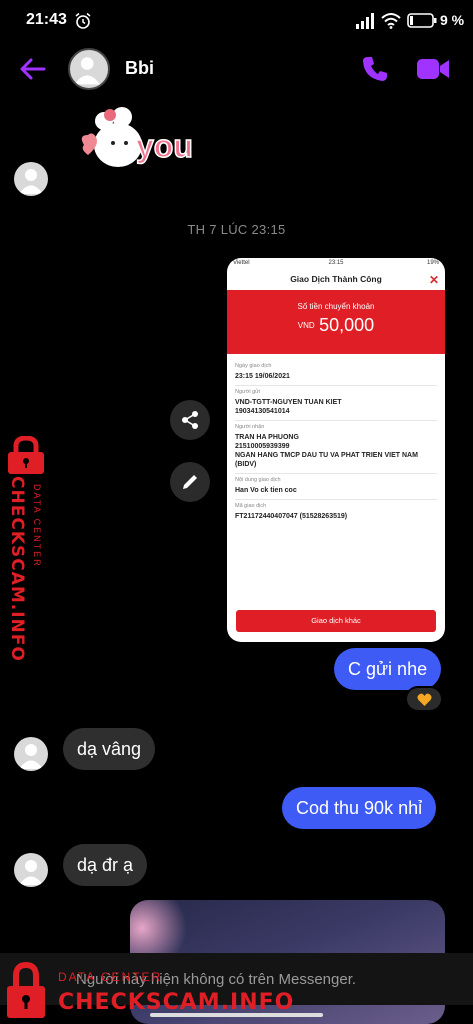 Image resolution: width=473 pixels, height=1024 pixels. Describe the element at coordinates (347, 325) in the screenshot. I see `amount: 50,000` at that location.